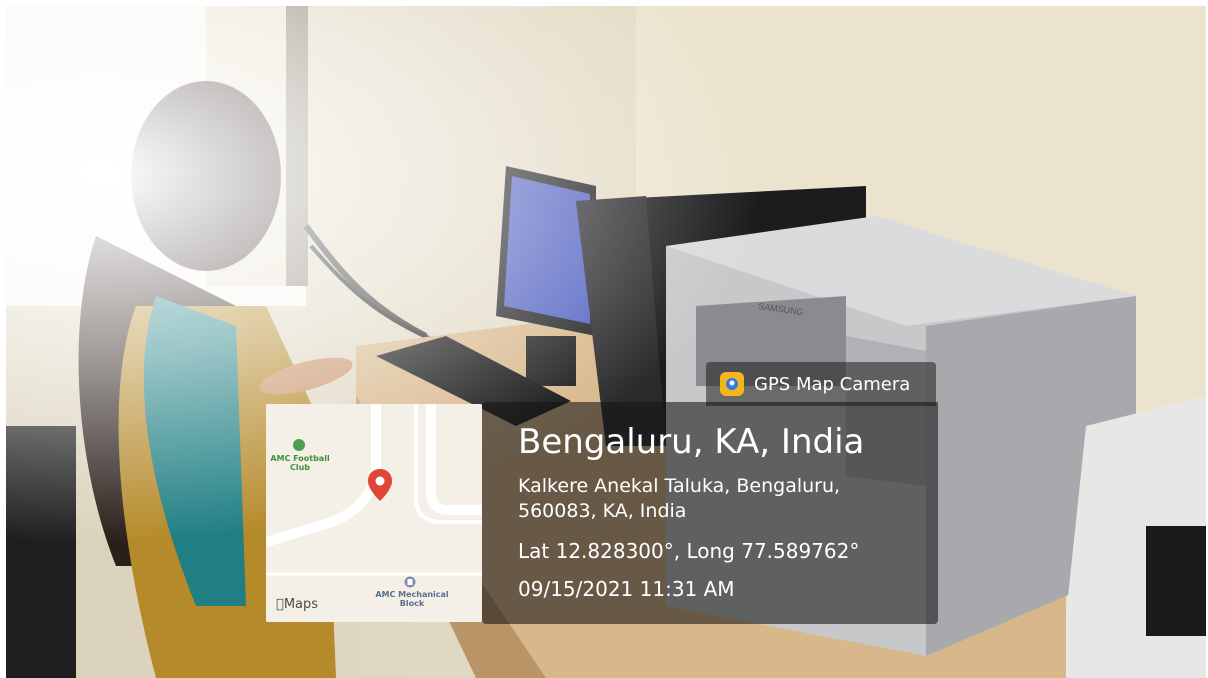 The image size is (1208, 678). What do you see at coordinates (380, 485) in the screenshot?
I see `location-pin-icon` at bounding box center [380, 485].